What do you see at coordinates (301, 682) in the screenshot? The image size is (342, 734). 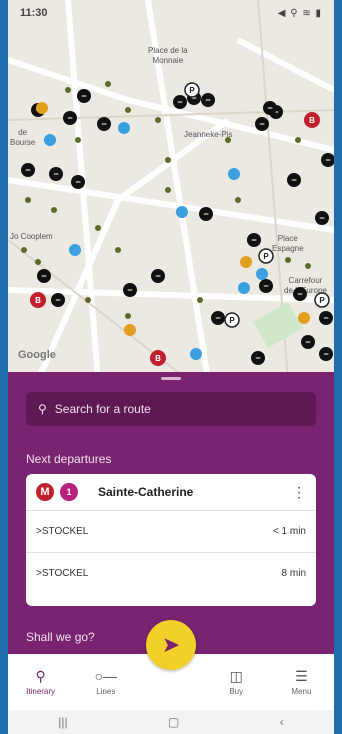 I see `nav-menu: ☰ Menu` at bounding box center [301, 682].